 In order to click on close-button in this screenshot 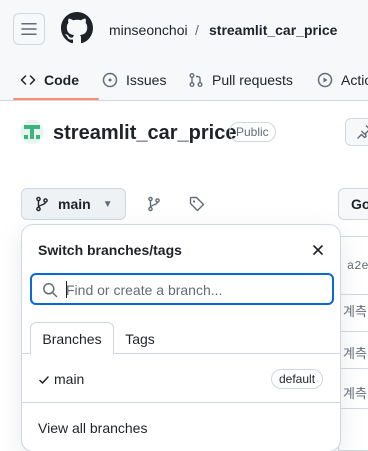, I will do `click(318, 250)`.